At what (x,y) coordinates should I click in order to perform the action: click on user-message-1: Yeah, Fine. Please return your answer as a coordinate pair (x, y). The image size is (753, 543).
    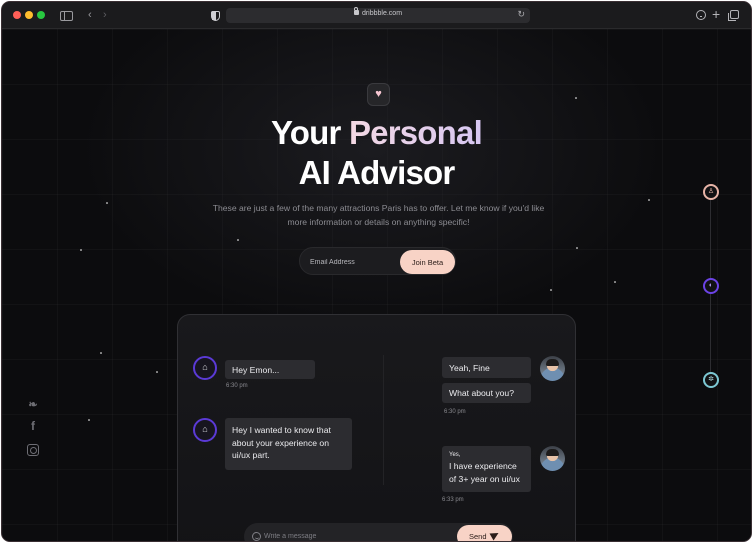
    Looking at the image, I should click on (486, 367).